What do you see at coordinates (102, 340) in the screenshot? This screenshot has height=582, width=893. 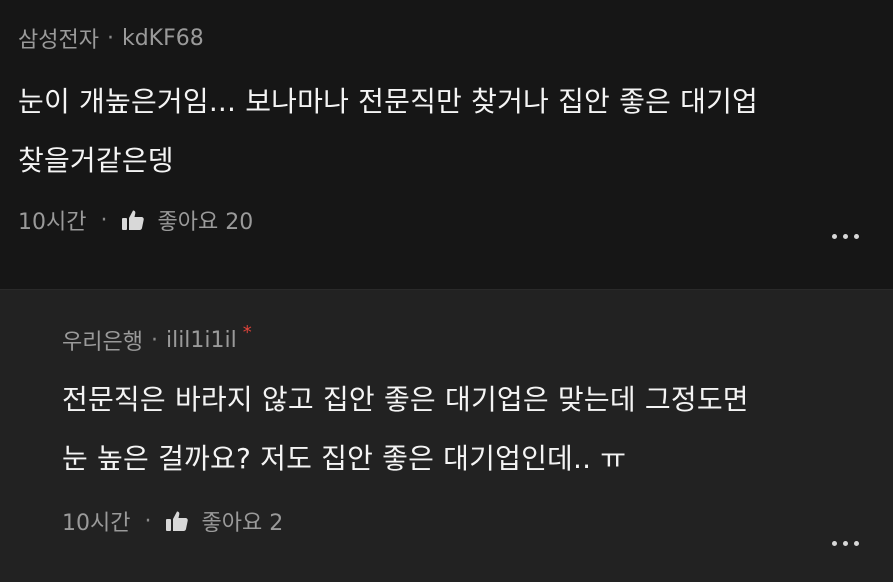 I see `company-name: 우리은행` at bounding box center [102, 340].